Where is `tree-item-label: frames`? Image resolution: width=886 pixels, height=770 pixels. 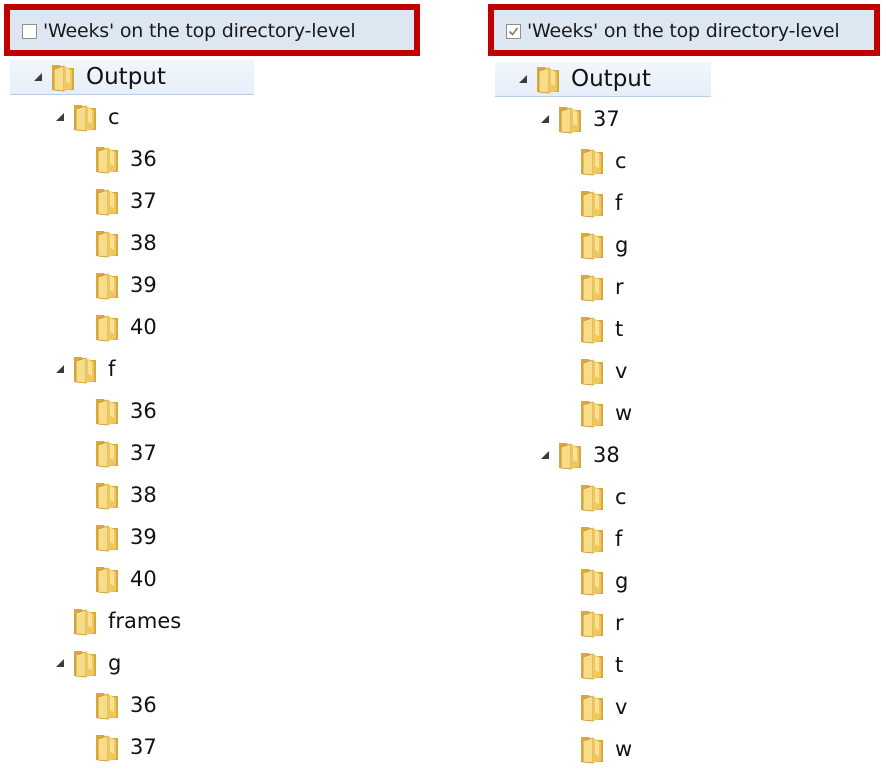 tree-item-label: frames is located at coordinates (145, 621).